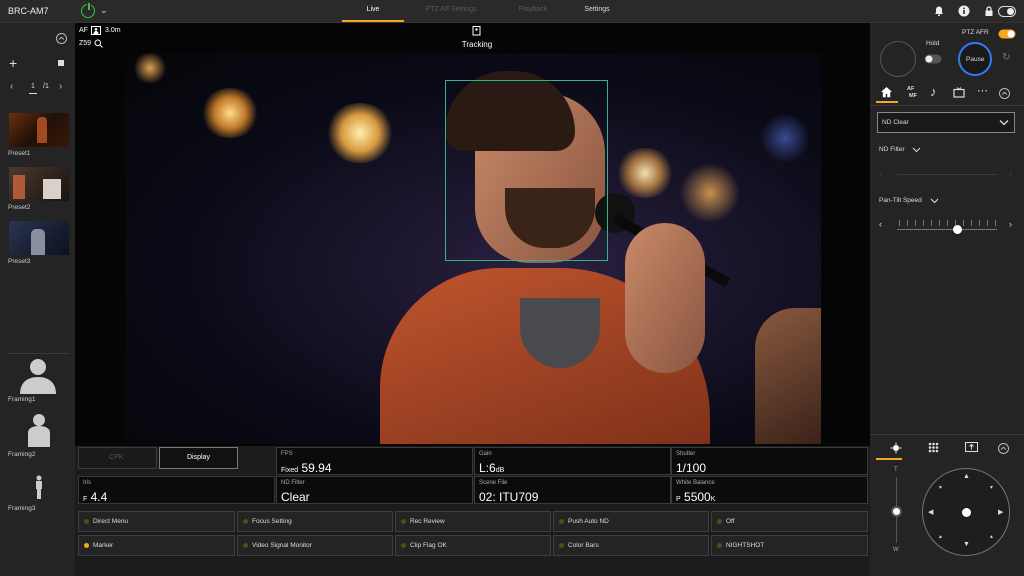 The width and height of the screenshot is (1024, 576). Describe the element at coordinates (933, 43) in the screenshot. I see `hold-label: Hold` at that location.